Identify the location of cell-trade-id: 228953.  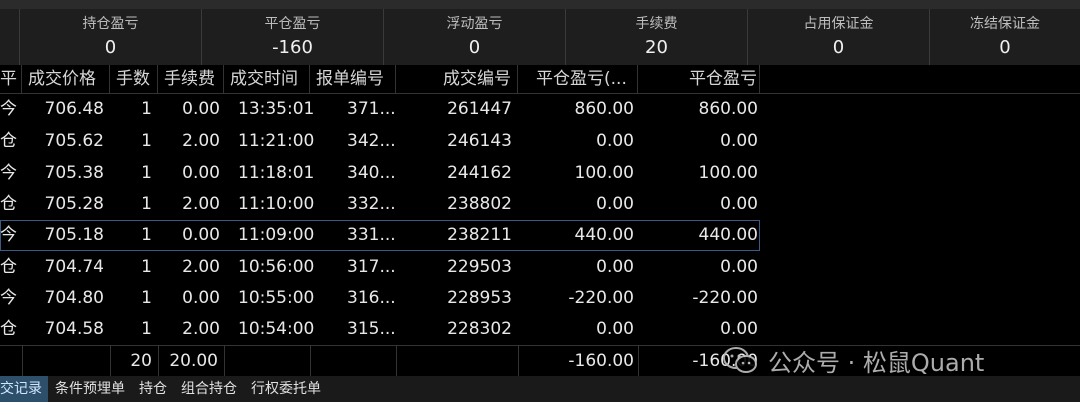
(479, 298).